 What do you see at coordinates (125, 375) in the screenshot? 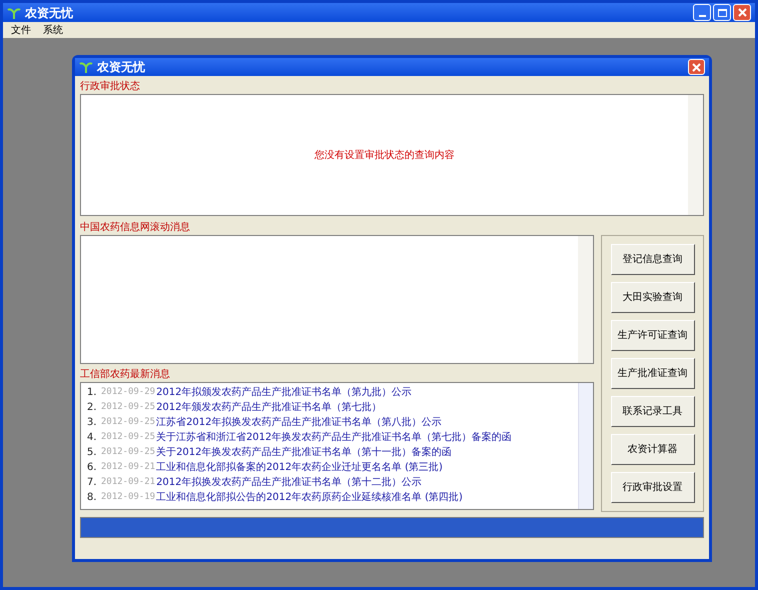
I see `section-label: 工信部农药最新消息` at bounding box center [125, 375].